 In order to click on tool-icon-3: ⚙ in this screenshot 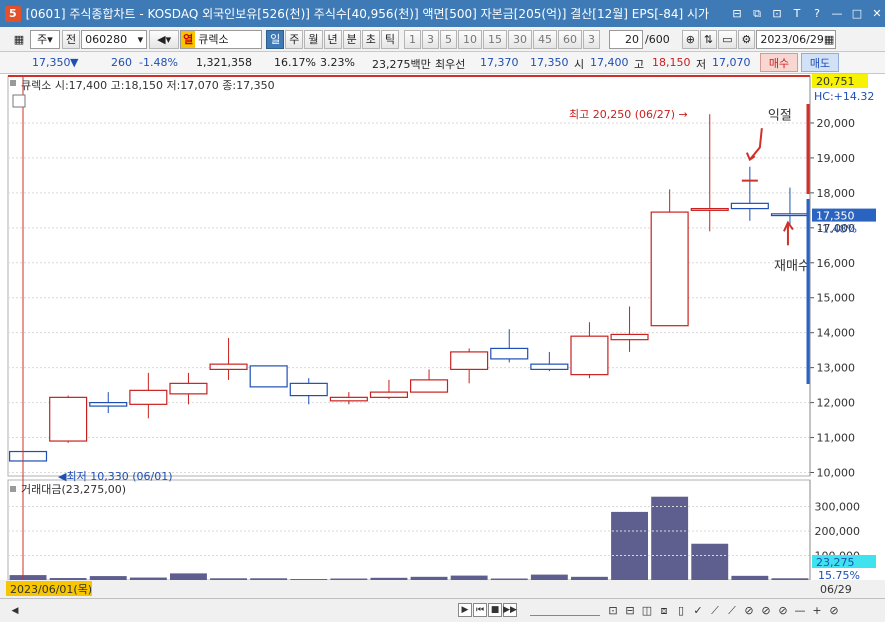, I will do `click(746, 39)`.